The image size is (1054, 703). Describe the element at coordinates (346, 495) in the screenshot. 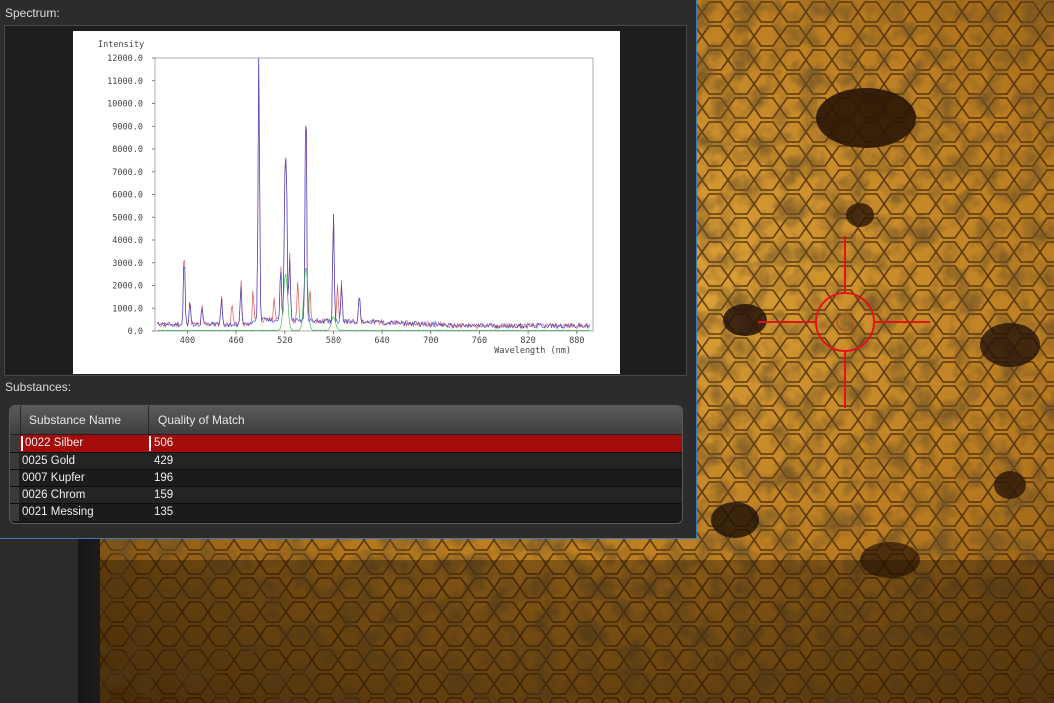

I see `table-row: 0026 Chrom 159` at that location.